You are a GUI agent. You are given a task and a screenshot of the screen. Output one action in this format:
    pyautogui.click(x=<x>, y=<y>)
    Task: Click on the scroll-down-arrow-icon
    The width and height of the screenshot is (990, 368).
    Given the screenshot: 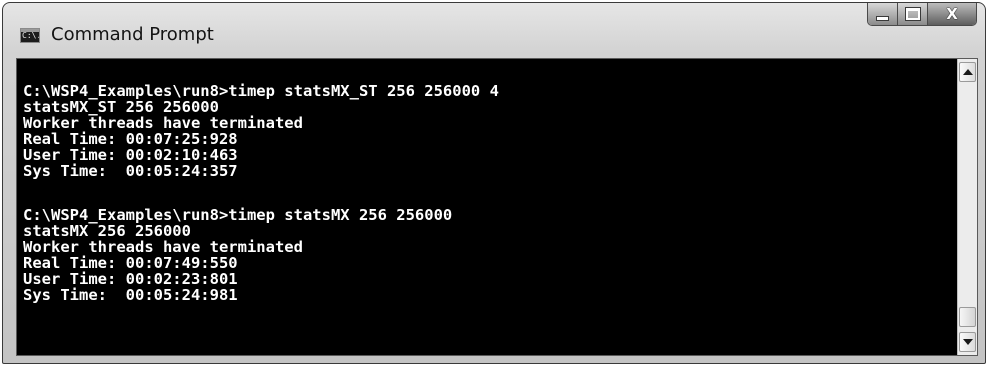 What is the action you would take?
    pyautogui.click(x=967, y=342)
    